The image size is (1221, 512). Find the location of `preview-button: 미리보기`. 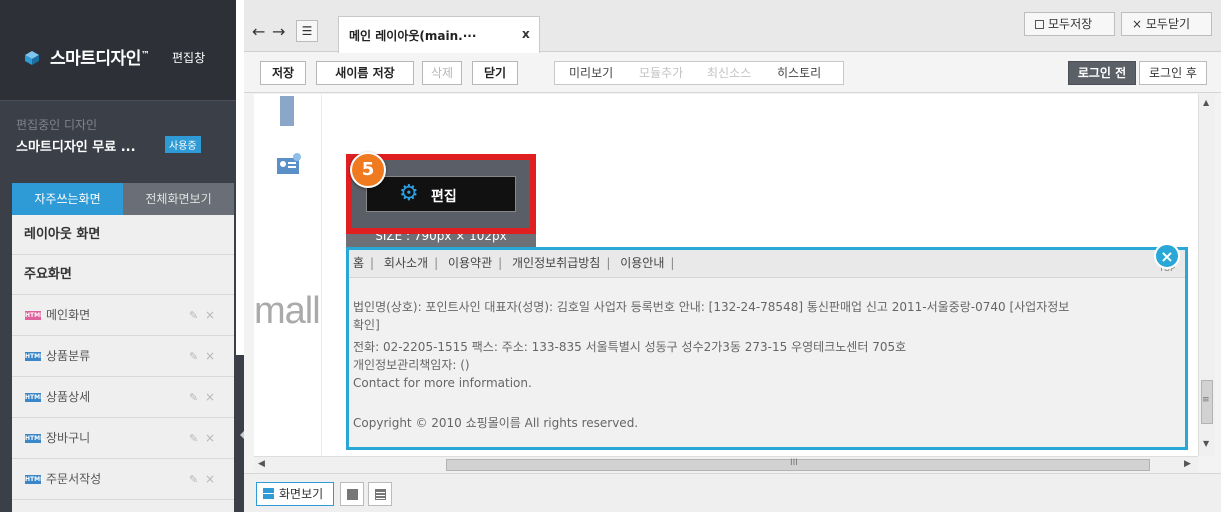

preview-button: 미리보기 is located at coordinates (591, 73).